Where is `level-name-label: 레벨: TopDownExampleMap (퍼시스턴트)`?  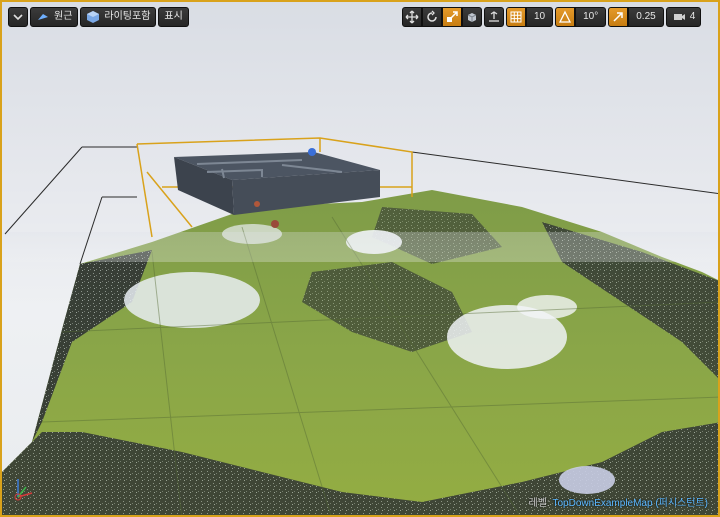 level-name-label: 레벨: TopDownExampleMap (퍼시스턴트) is located at coordinates (618, 501).